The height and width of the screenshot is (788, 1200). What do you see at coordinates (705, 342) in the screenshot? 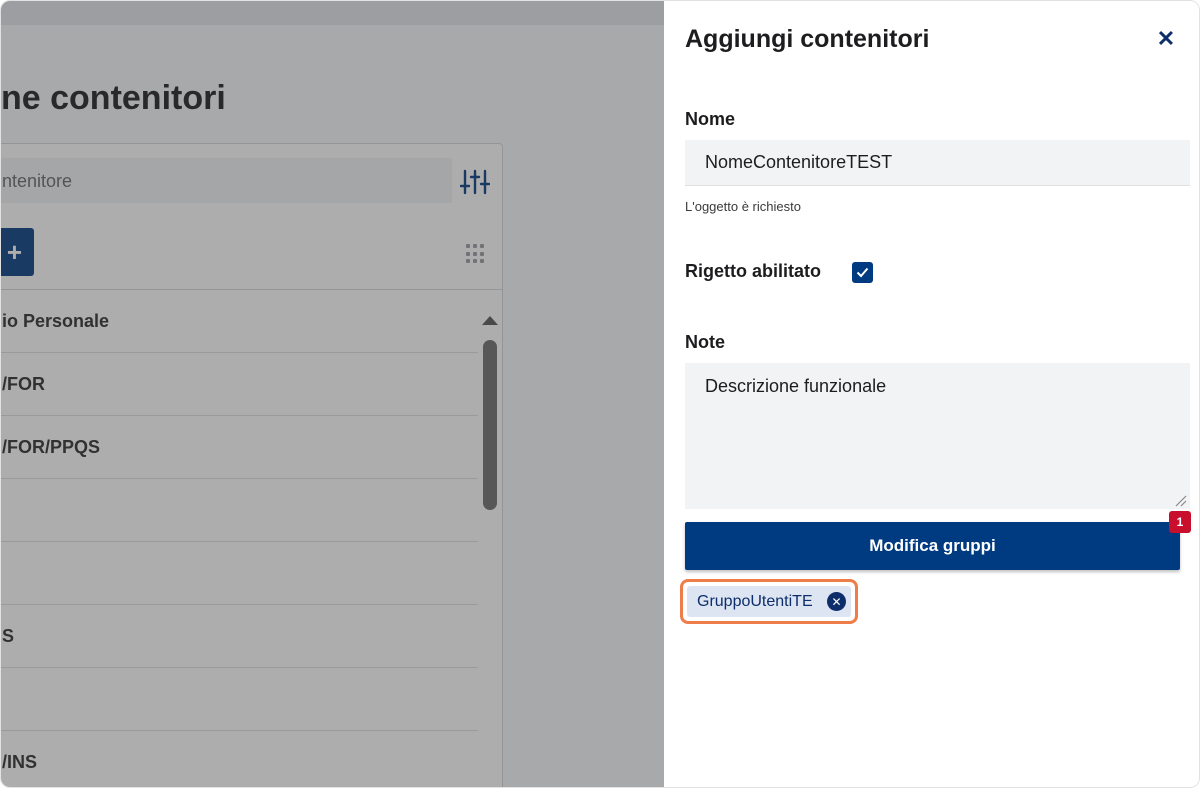
I see `note-label: Note` at bounding box center [705, 342].